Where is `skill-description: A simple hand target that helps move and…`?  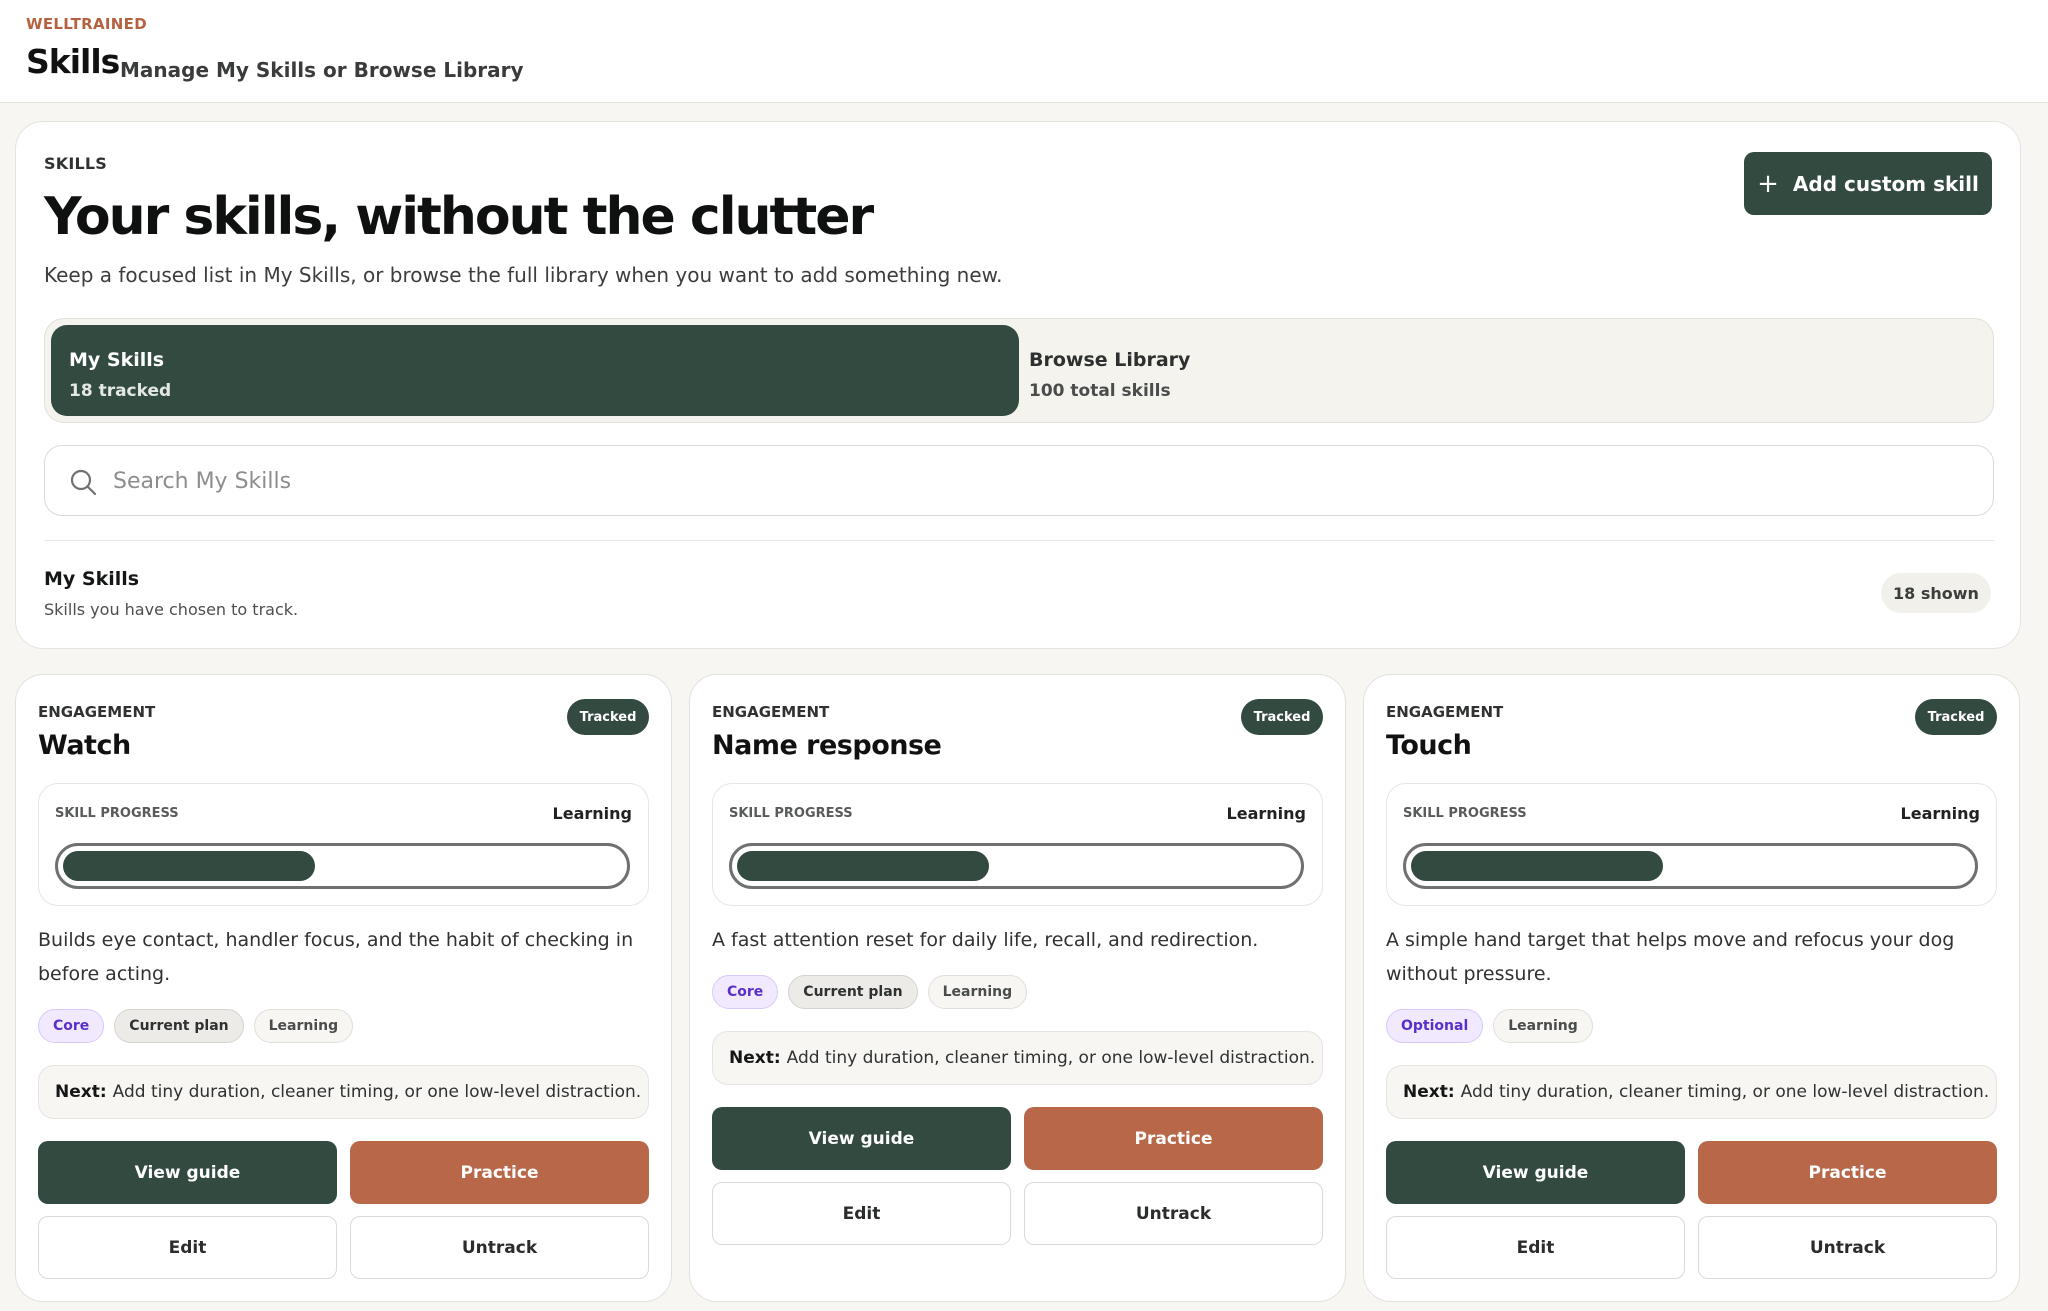 skill-description: A simple hand target that helps move and… is located at coordinates (1670, 957).